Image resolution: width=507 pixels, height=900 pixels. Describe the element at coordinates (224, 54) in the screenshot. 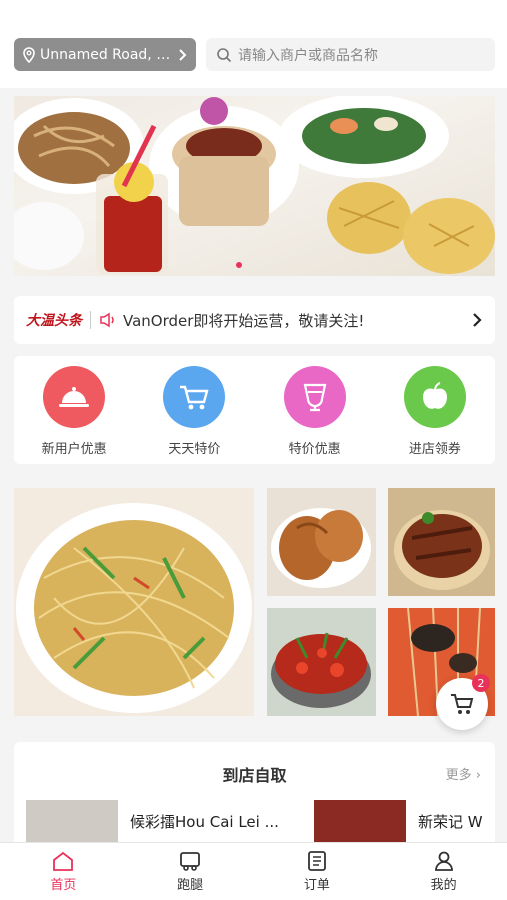

I see `search-icon` at that location.